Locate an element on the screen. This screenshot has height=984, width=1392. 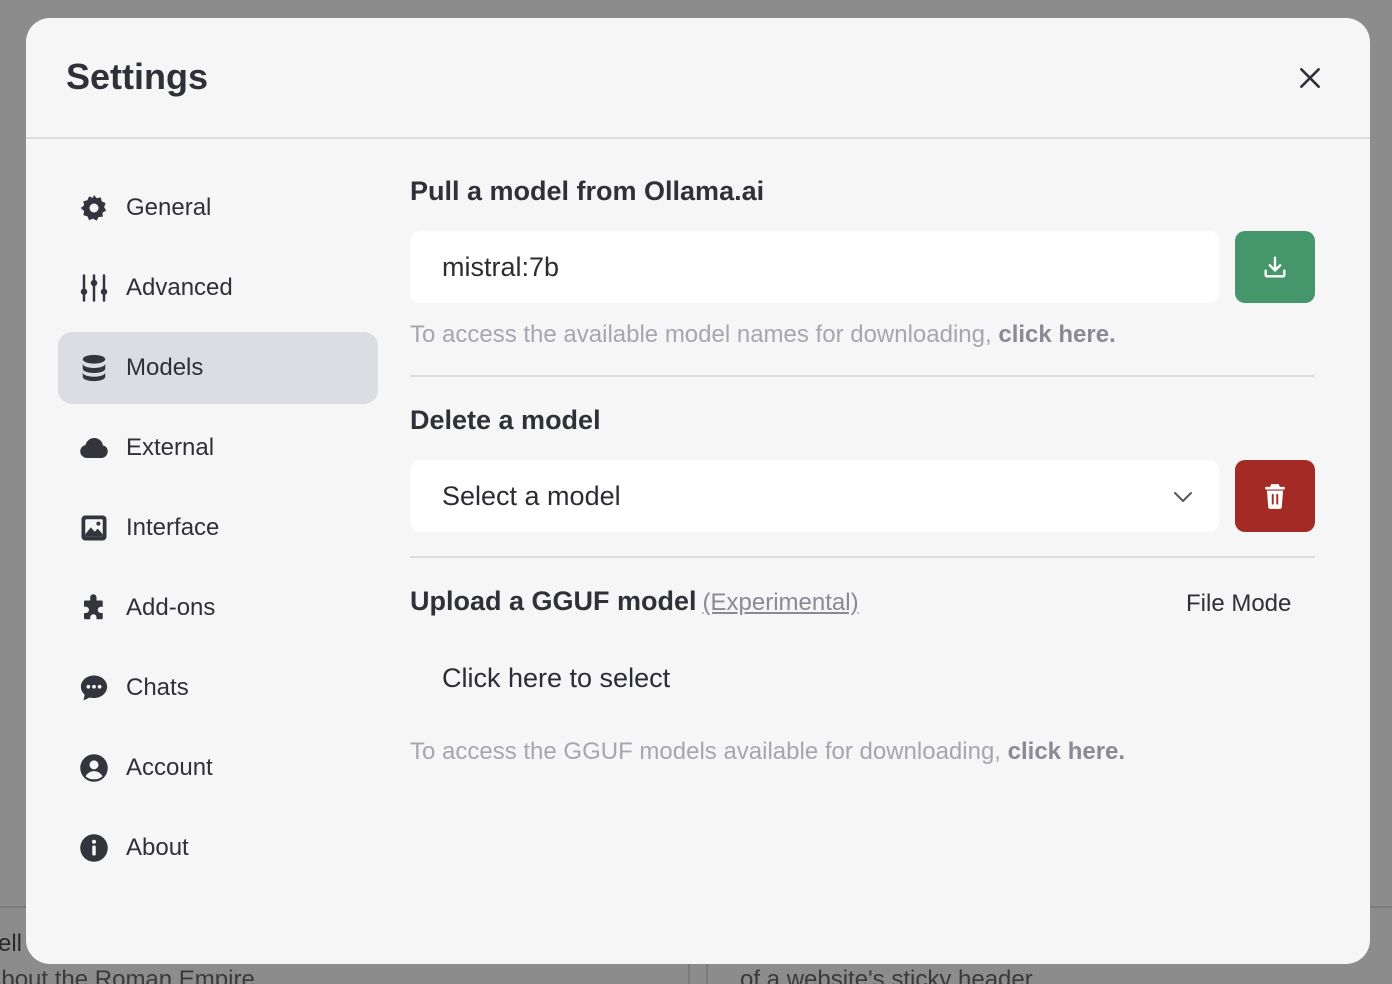
sidebar-item-models: Models is located at coordinates (218, 368).